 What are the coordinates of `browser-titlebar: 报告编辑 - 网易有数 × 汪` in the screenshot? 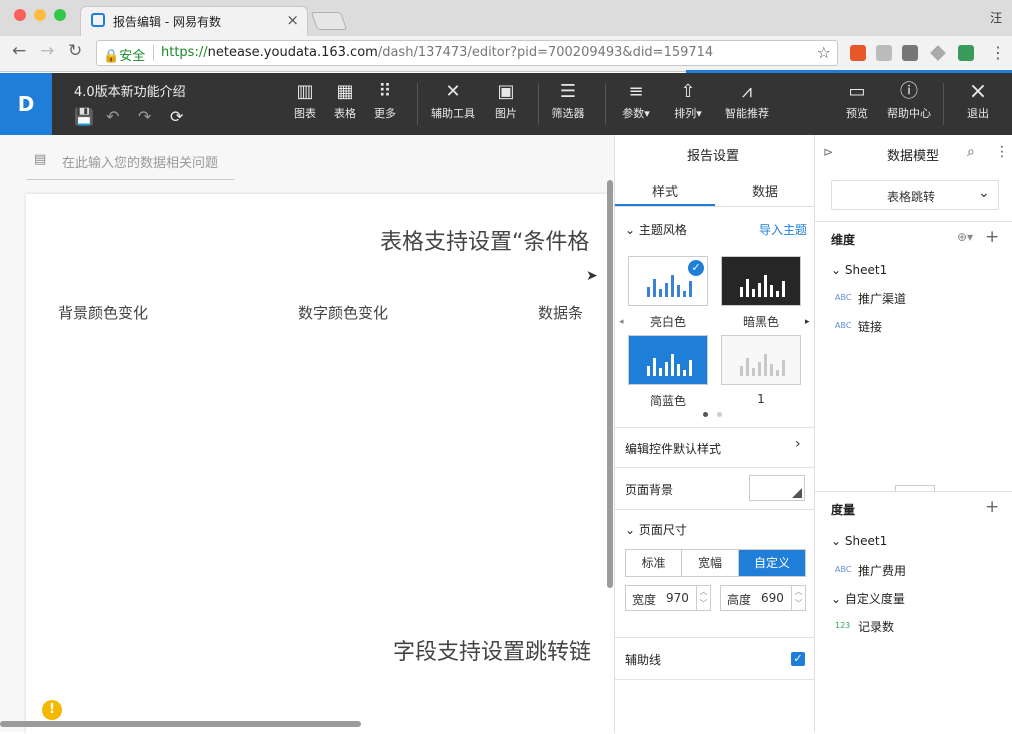 It's located at (506, 18).